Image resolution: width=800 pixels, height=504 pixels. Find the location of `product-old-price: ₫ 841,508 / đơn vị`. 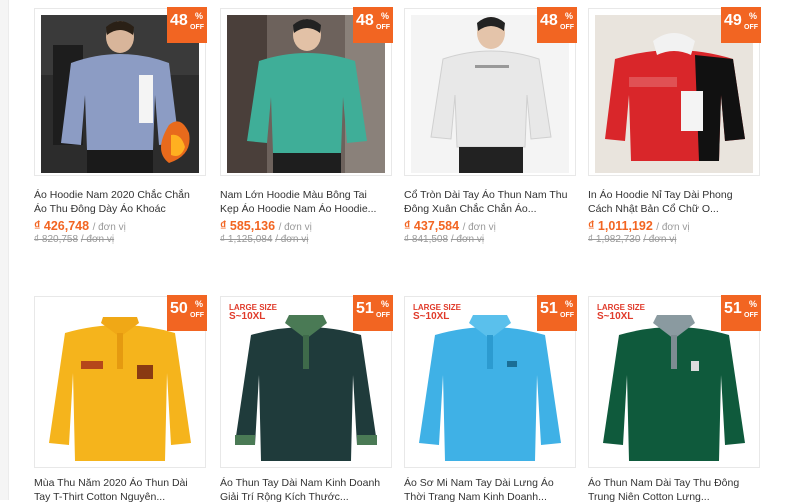

product-old-price: ₫ 841,508 / đơn vị is located at coordinates (444, 239).